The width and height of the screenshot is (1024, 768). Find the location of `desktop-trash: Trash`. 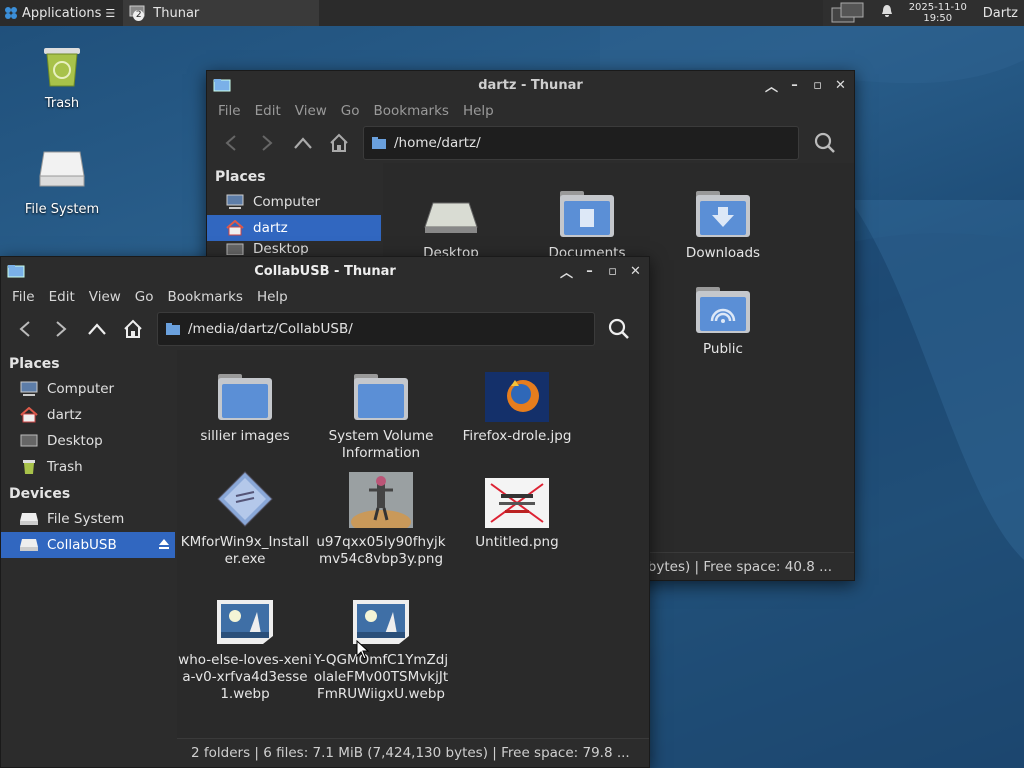

desktop-trash: Trash is located at coordinates (62, 76).